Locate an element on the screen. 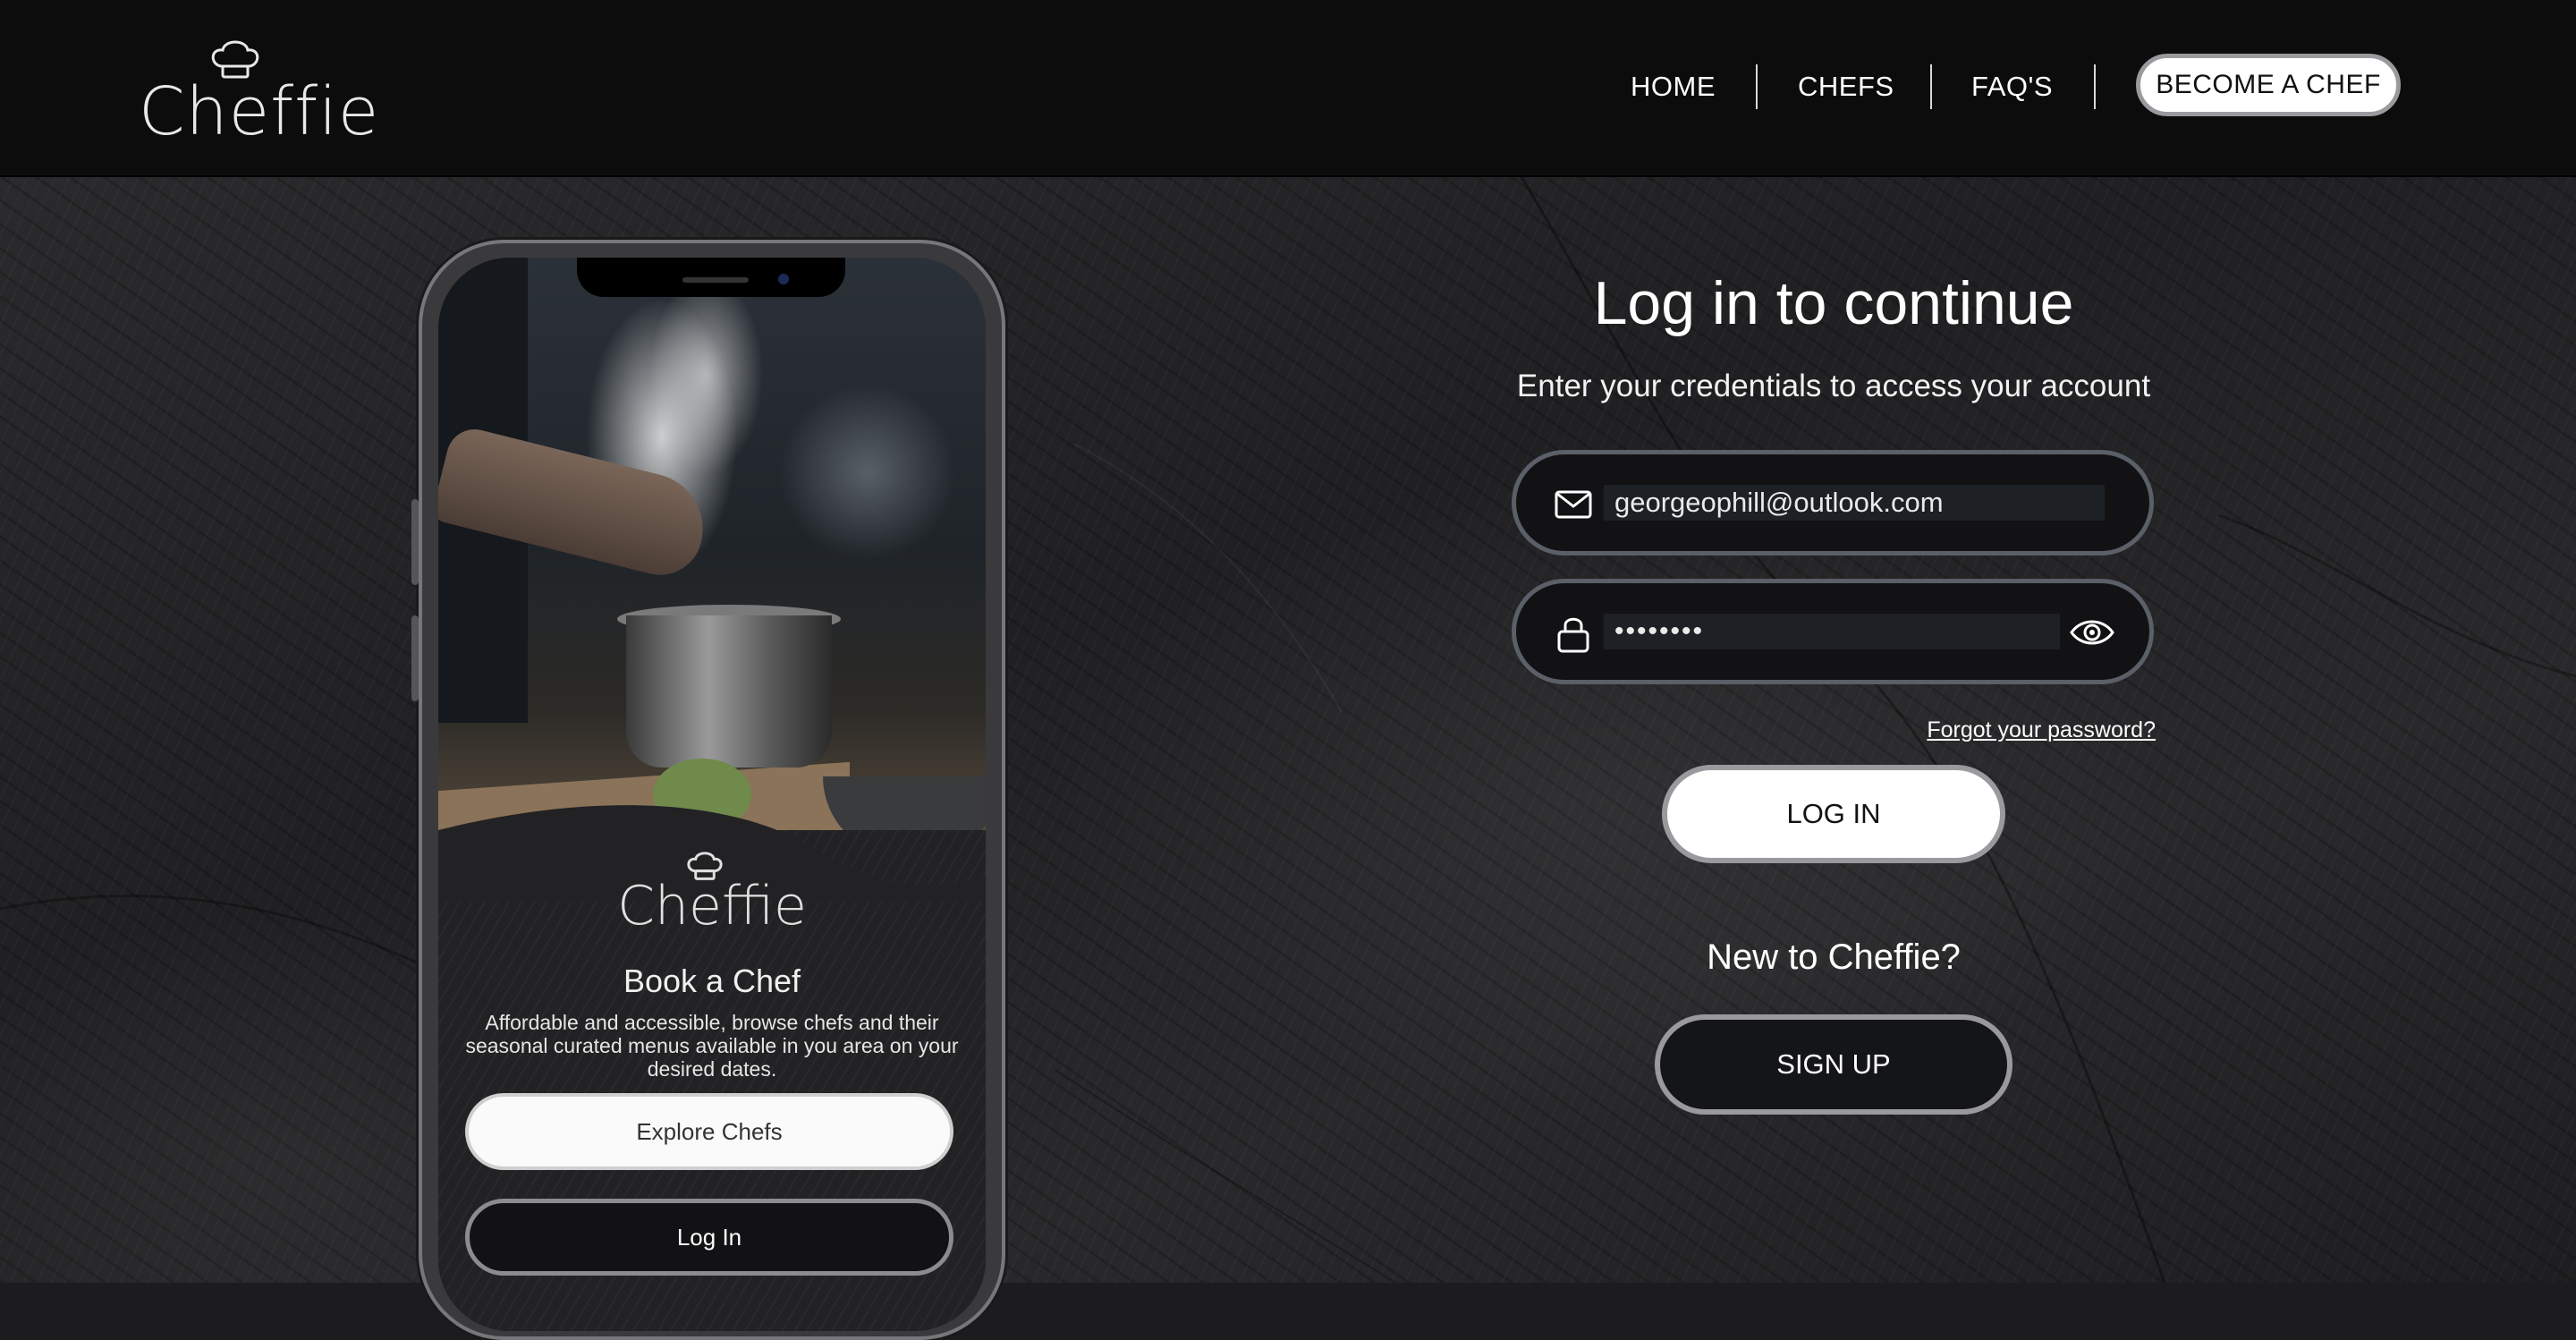  phone-brand-logo: Cheffie is located at coordinates (712, 897).